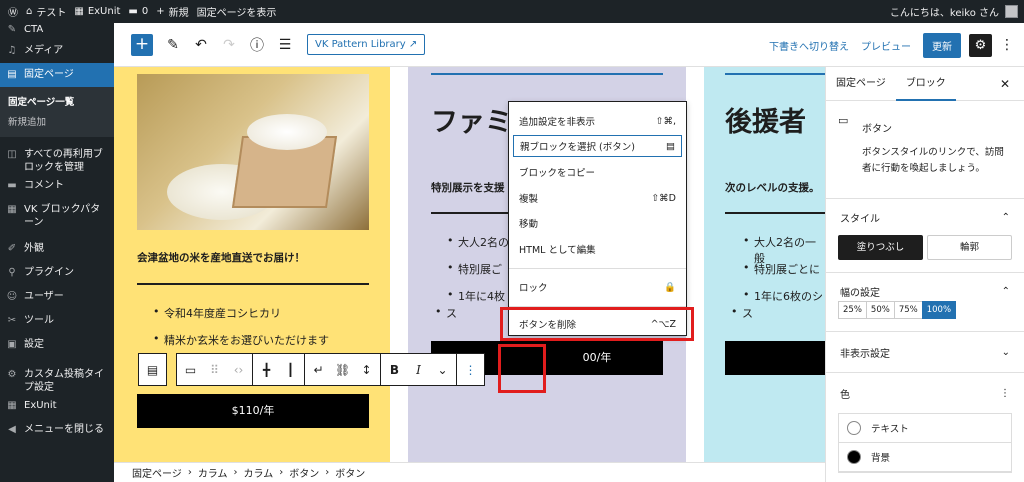 The width and height of the screenshot is (1024, 482). Describe the element at coordinates (57, 406) in the screenshot. I see `sidebar-item-exunit: ▦ ExUnit` at that location.